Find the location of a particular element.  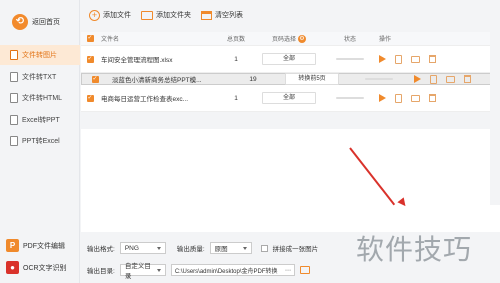

sidebar-item-label: 文件转HTML is located at coordinates (42, 98).